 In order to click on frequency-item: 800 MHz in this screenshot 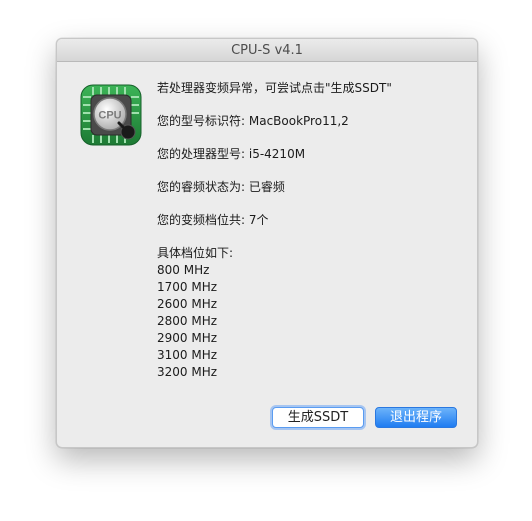, I will do `click(183, 270)`.